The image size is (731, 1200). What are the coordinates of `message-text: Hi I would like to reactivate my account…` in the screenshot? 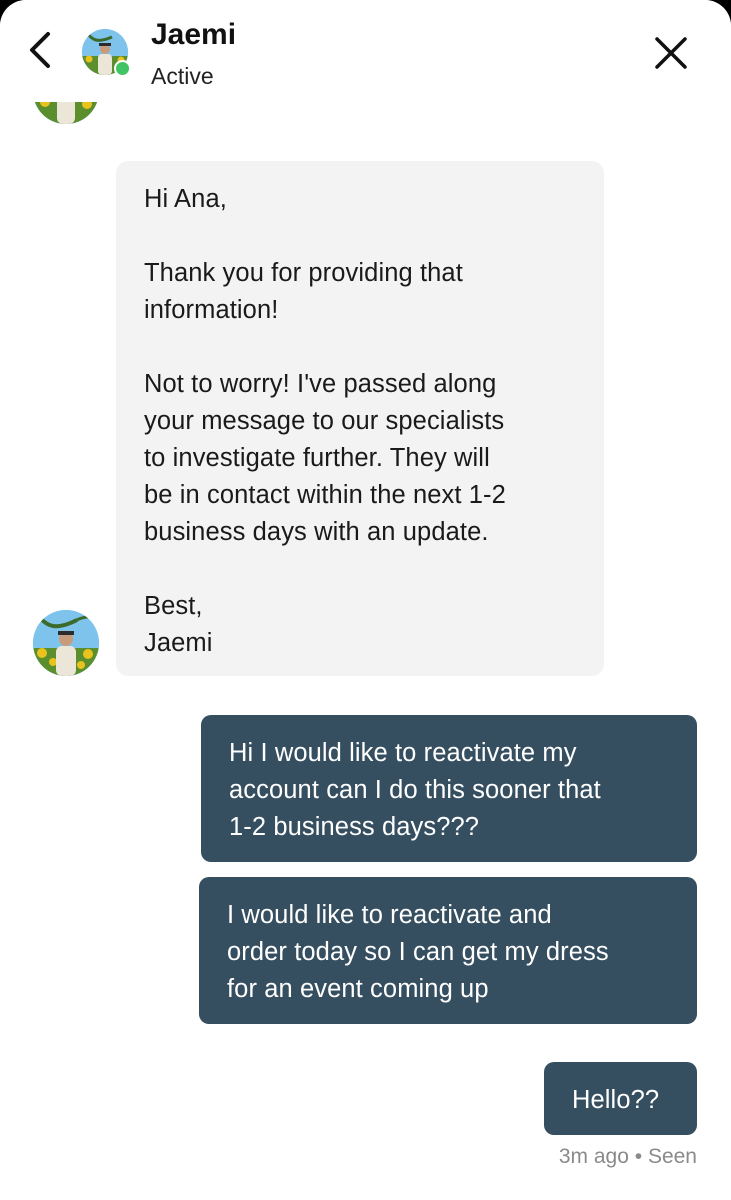 It's located at (415, 790).